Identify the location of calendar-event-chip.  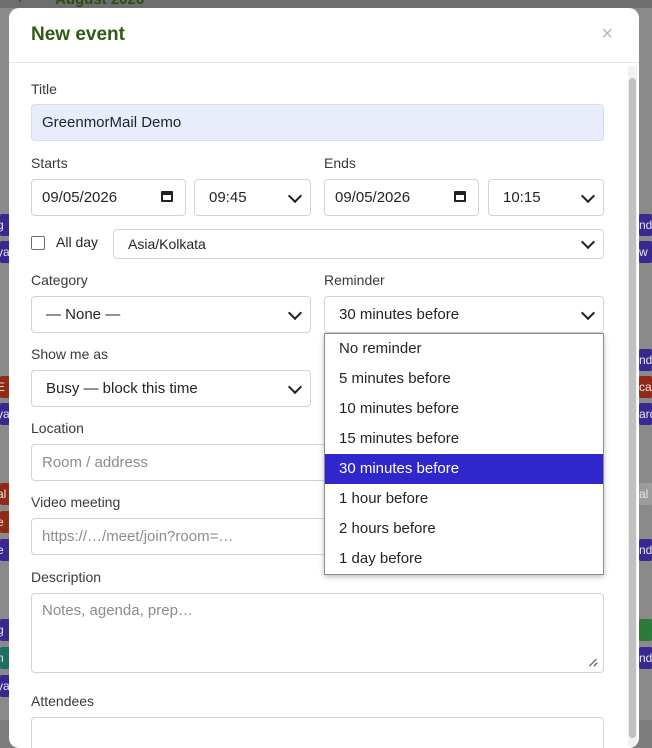
(645, 630).